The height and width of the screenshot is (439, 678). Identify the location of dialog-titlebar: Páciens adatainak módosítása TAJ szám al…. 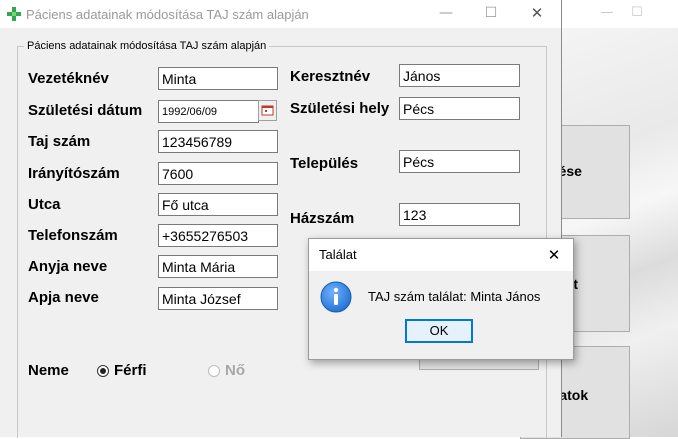
(280, 14).